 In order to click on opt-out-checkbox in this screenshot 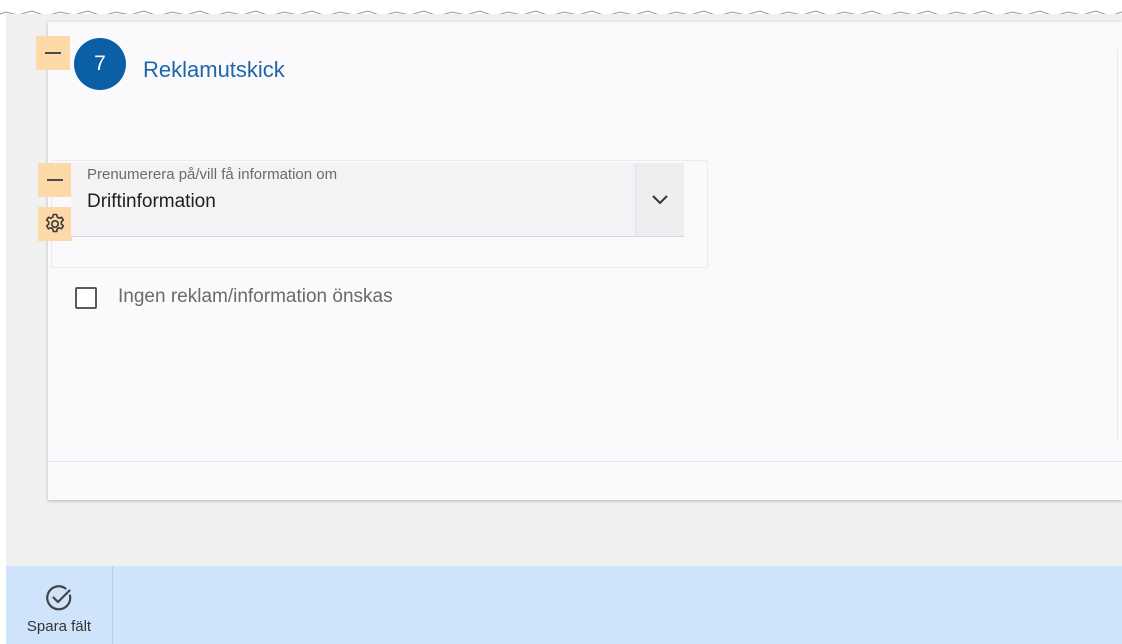, I will do `click(86, 298)`.